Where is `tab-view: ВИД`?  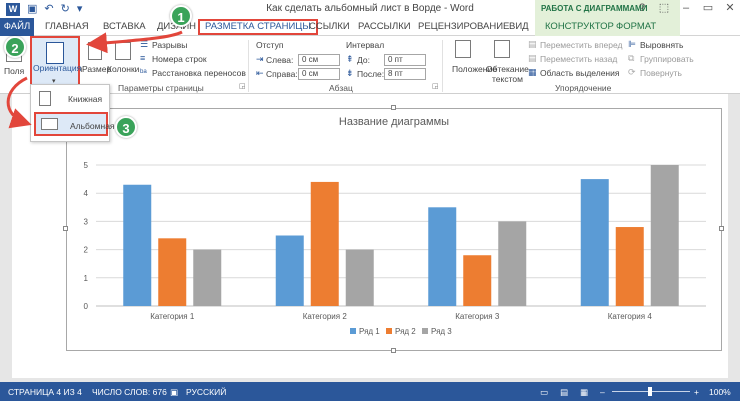 tab-view: ВИД is located at coordinates (519, 26).